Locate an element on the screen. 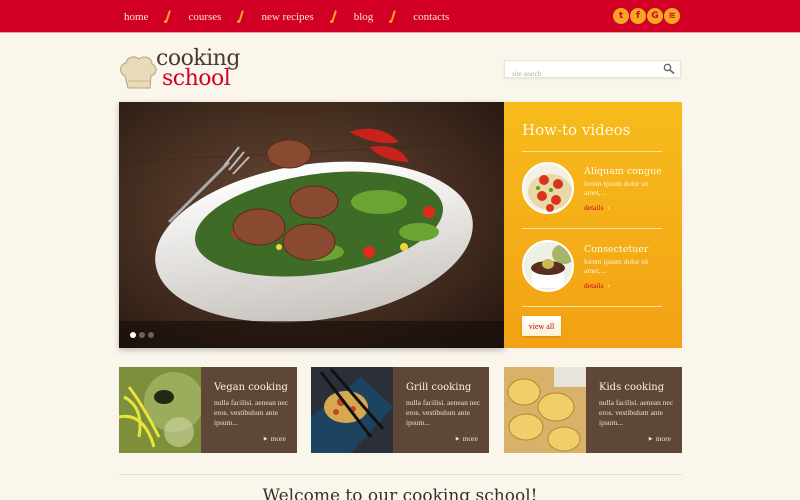  view-all-button: view all is located at coordinates (541, 326).